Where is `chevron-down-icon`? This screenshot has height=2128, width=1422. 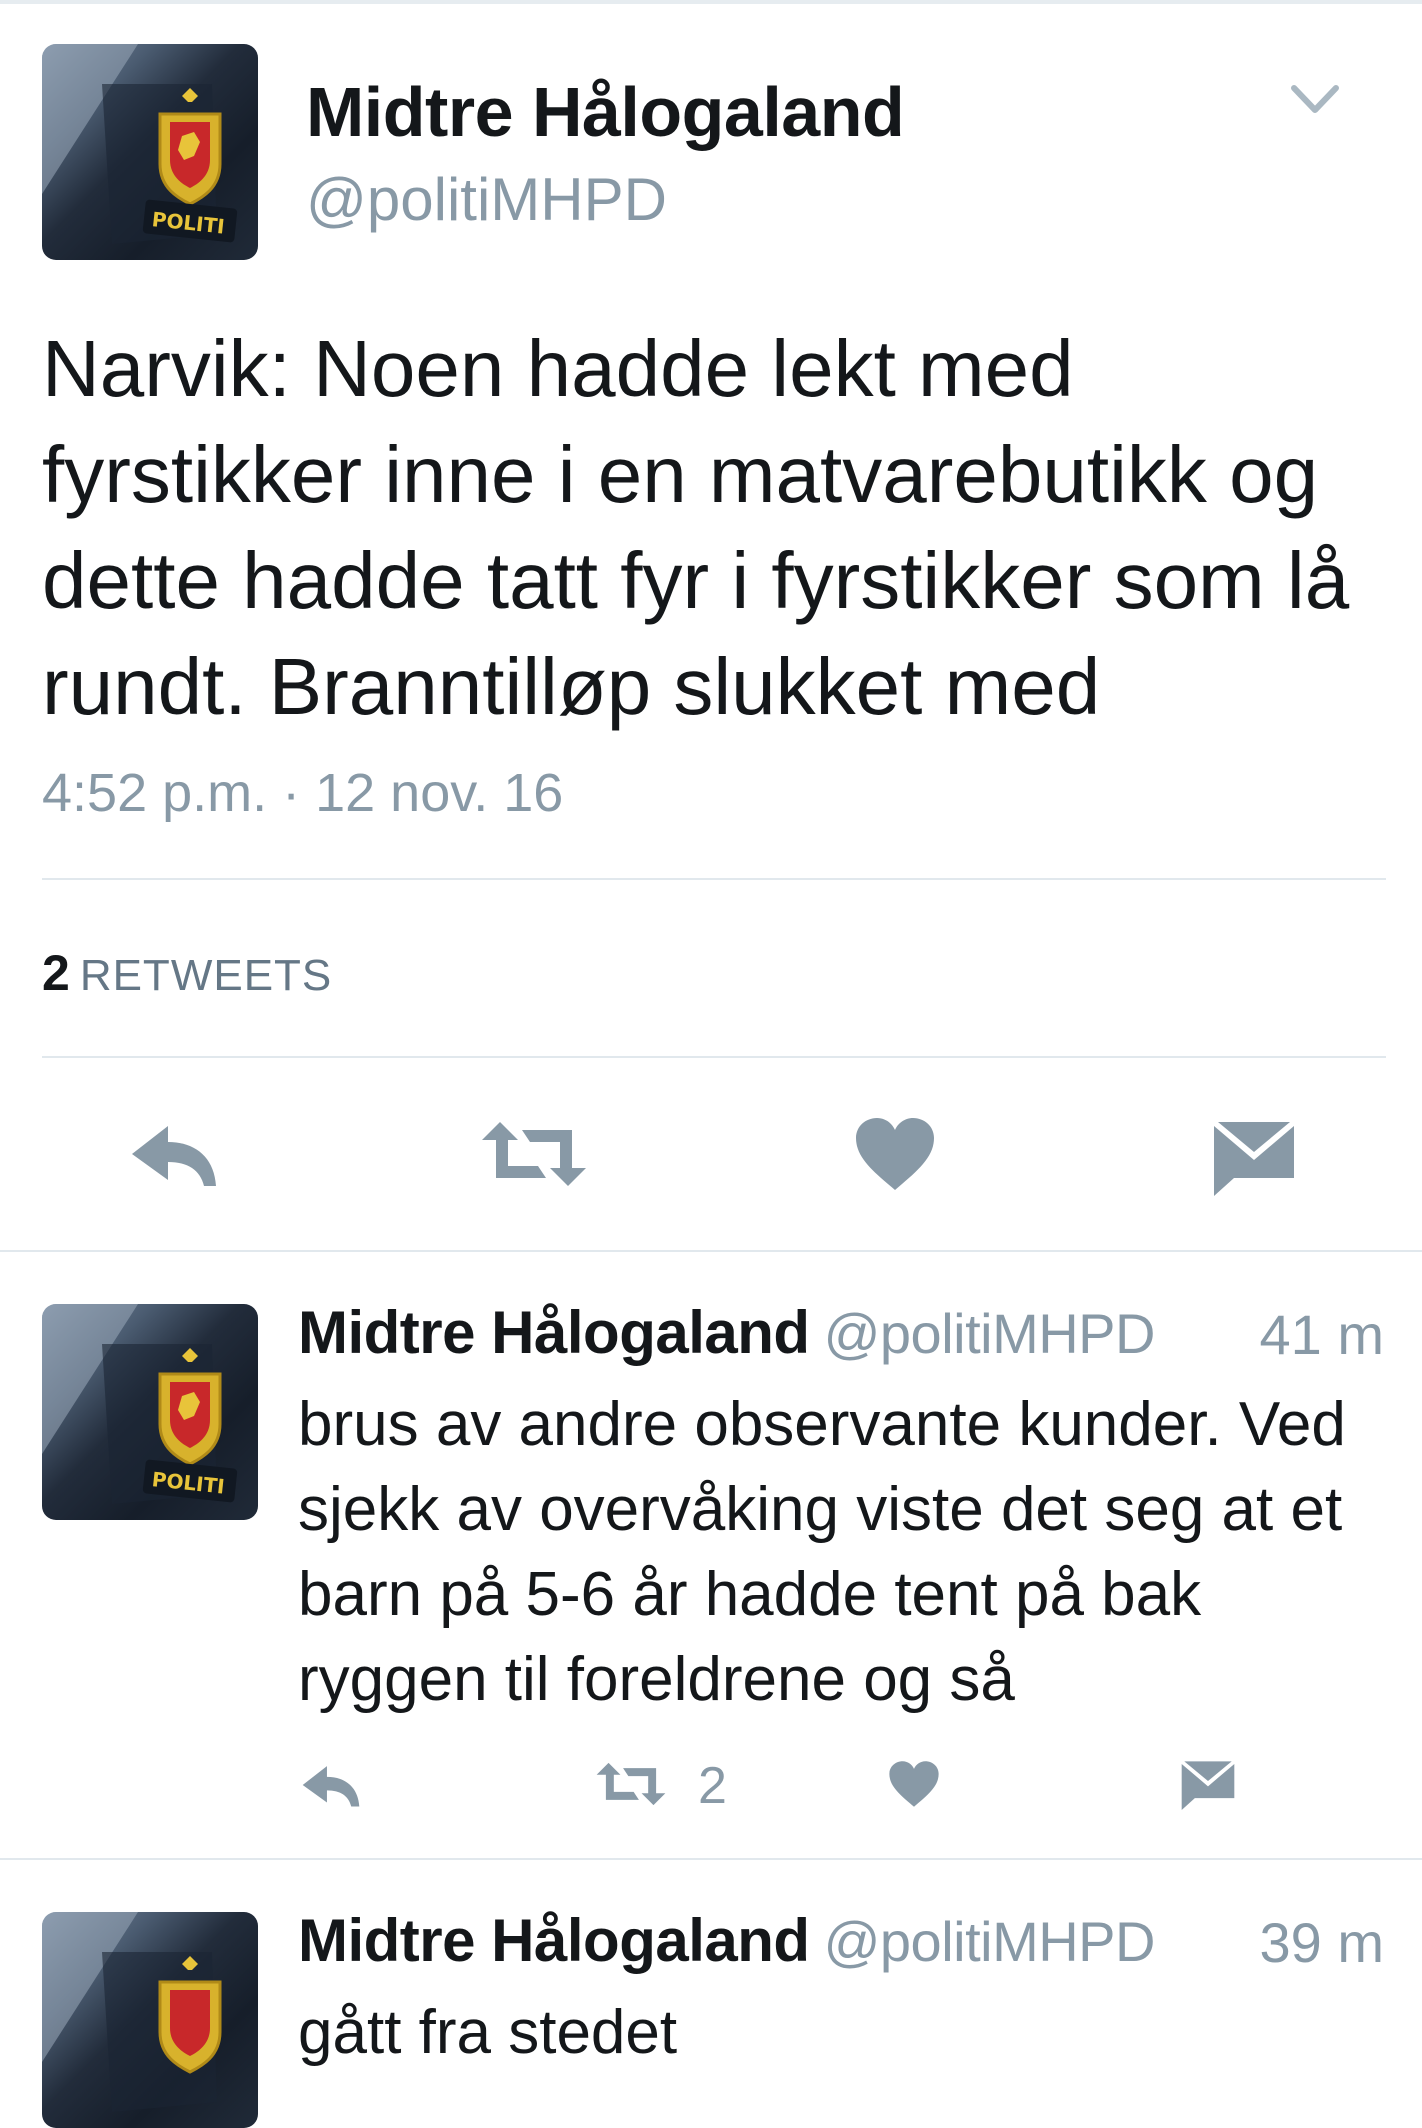
chevron-down-icon is located at coordinates (1315, 100).